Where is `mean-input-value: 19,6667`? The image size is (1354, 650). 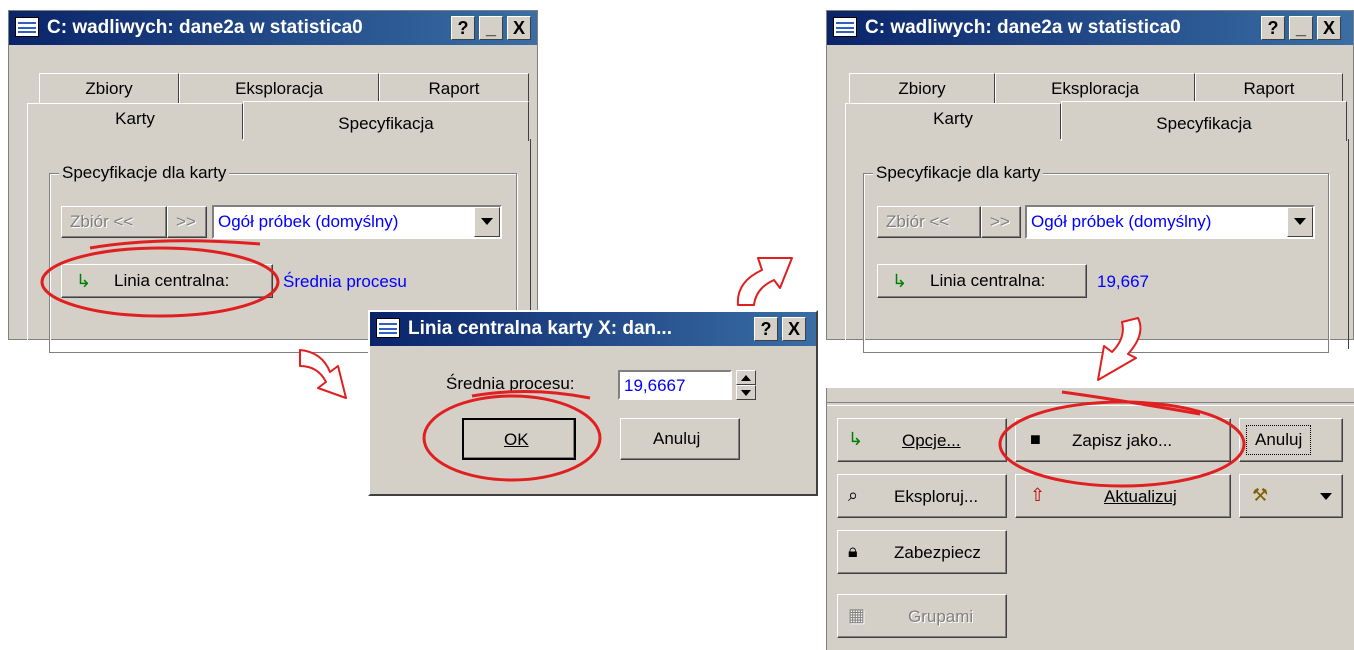 mean-input-value: 19,6667 is located at coordinates (655, 385).